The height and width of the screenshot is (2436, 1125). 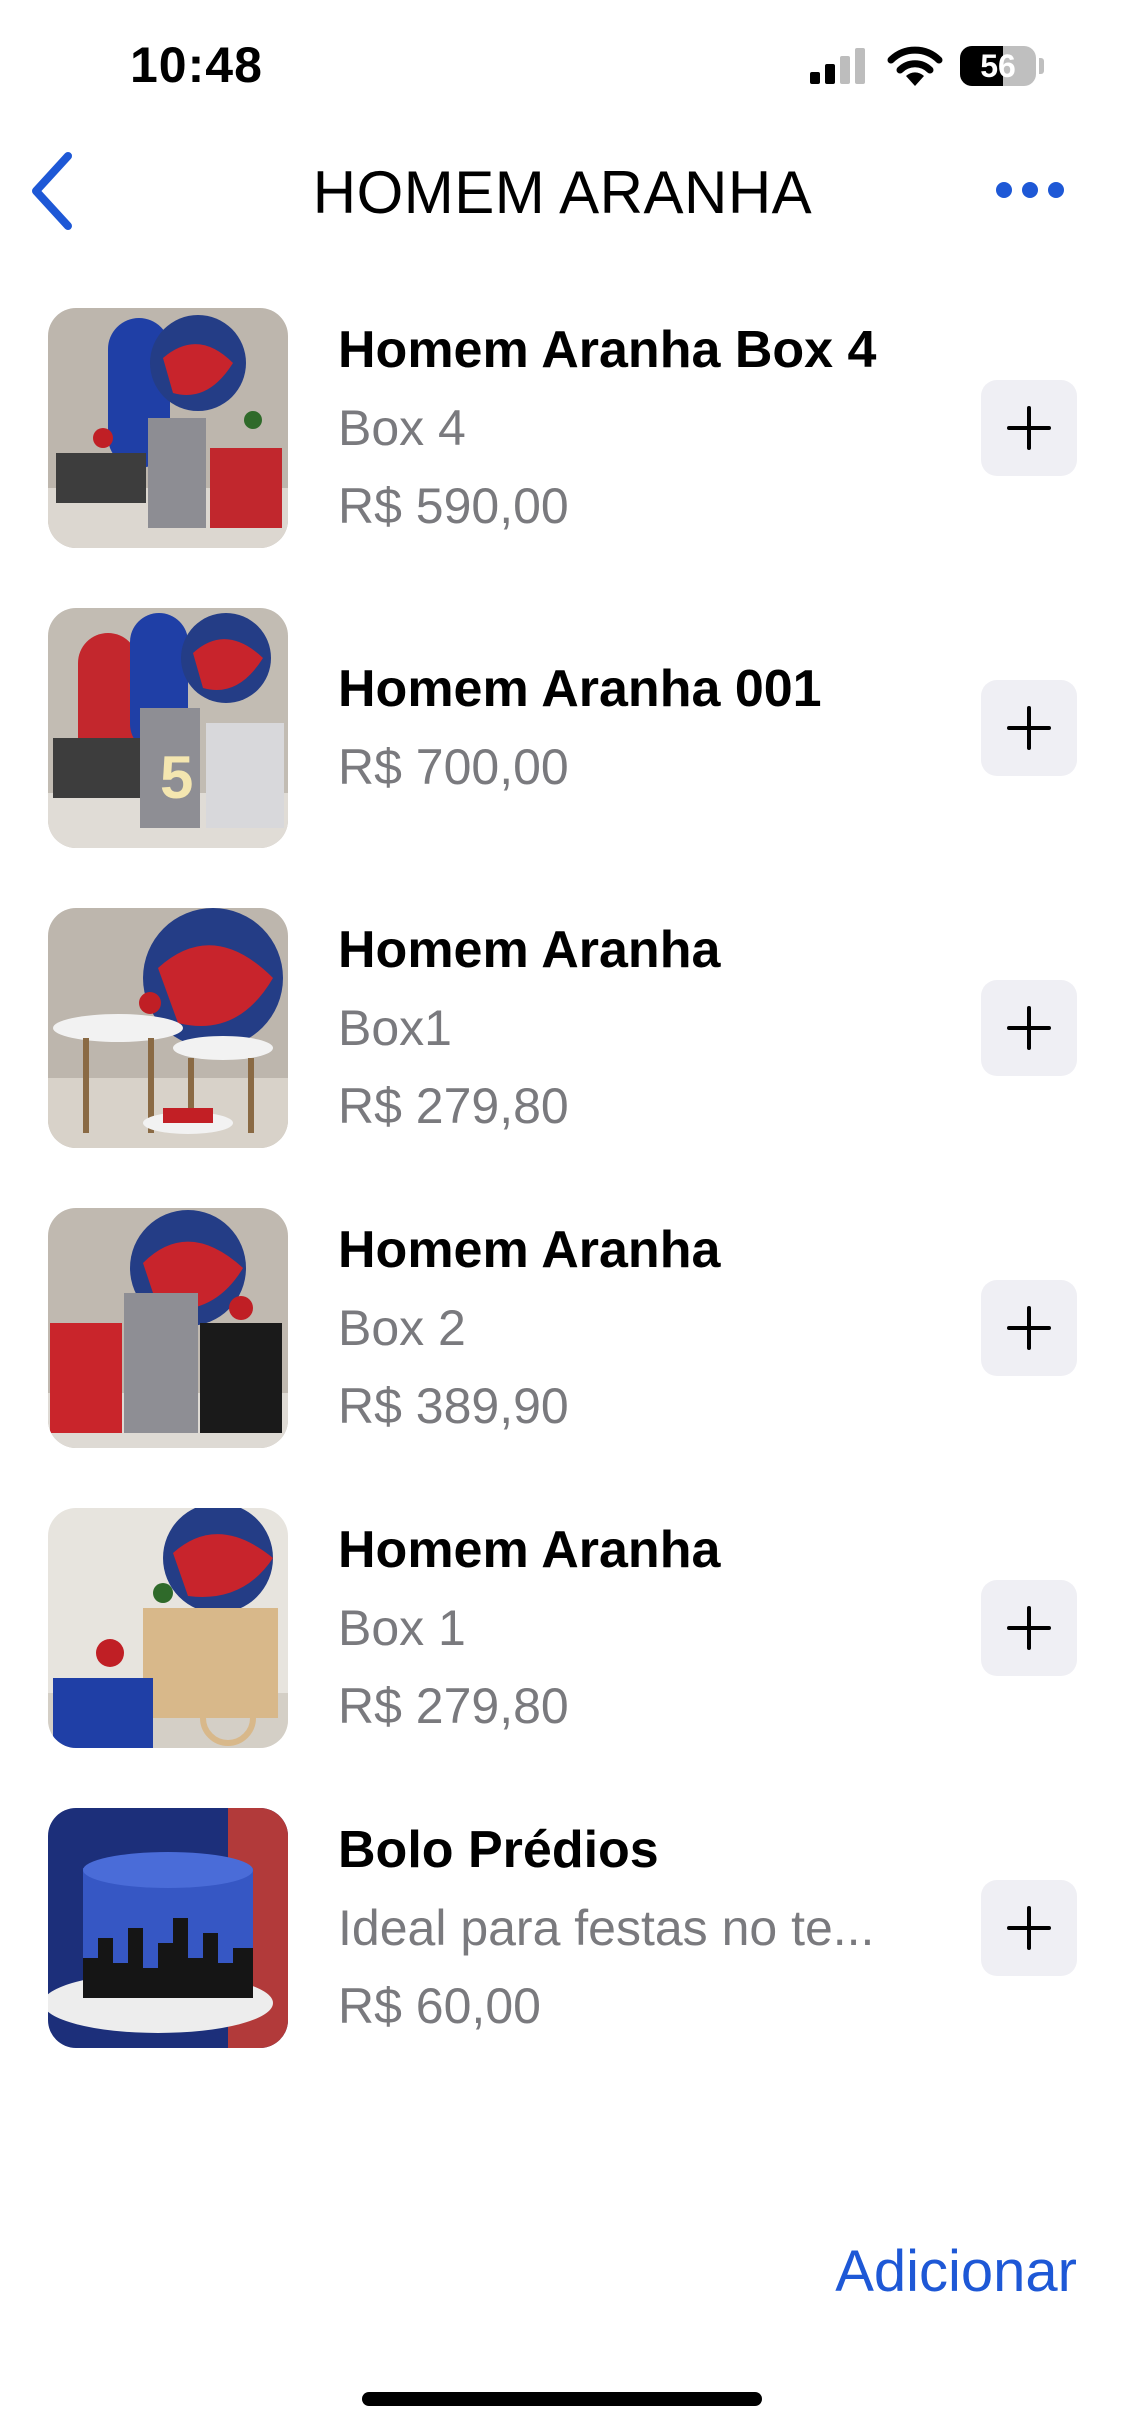 I want to click on battery-percentage: 56, so click(x=998, y=66).